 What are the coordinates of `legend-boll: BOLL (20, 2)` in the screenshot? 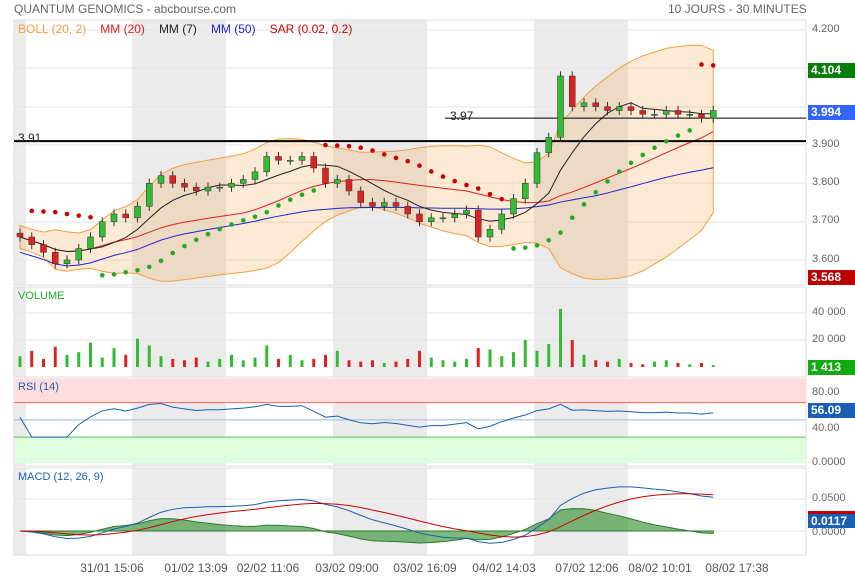 It's located at (52, 29).